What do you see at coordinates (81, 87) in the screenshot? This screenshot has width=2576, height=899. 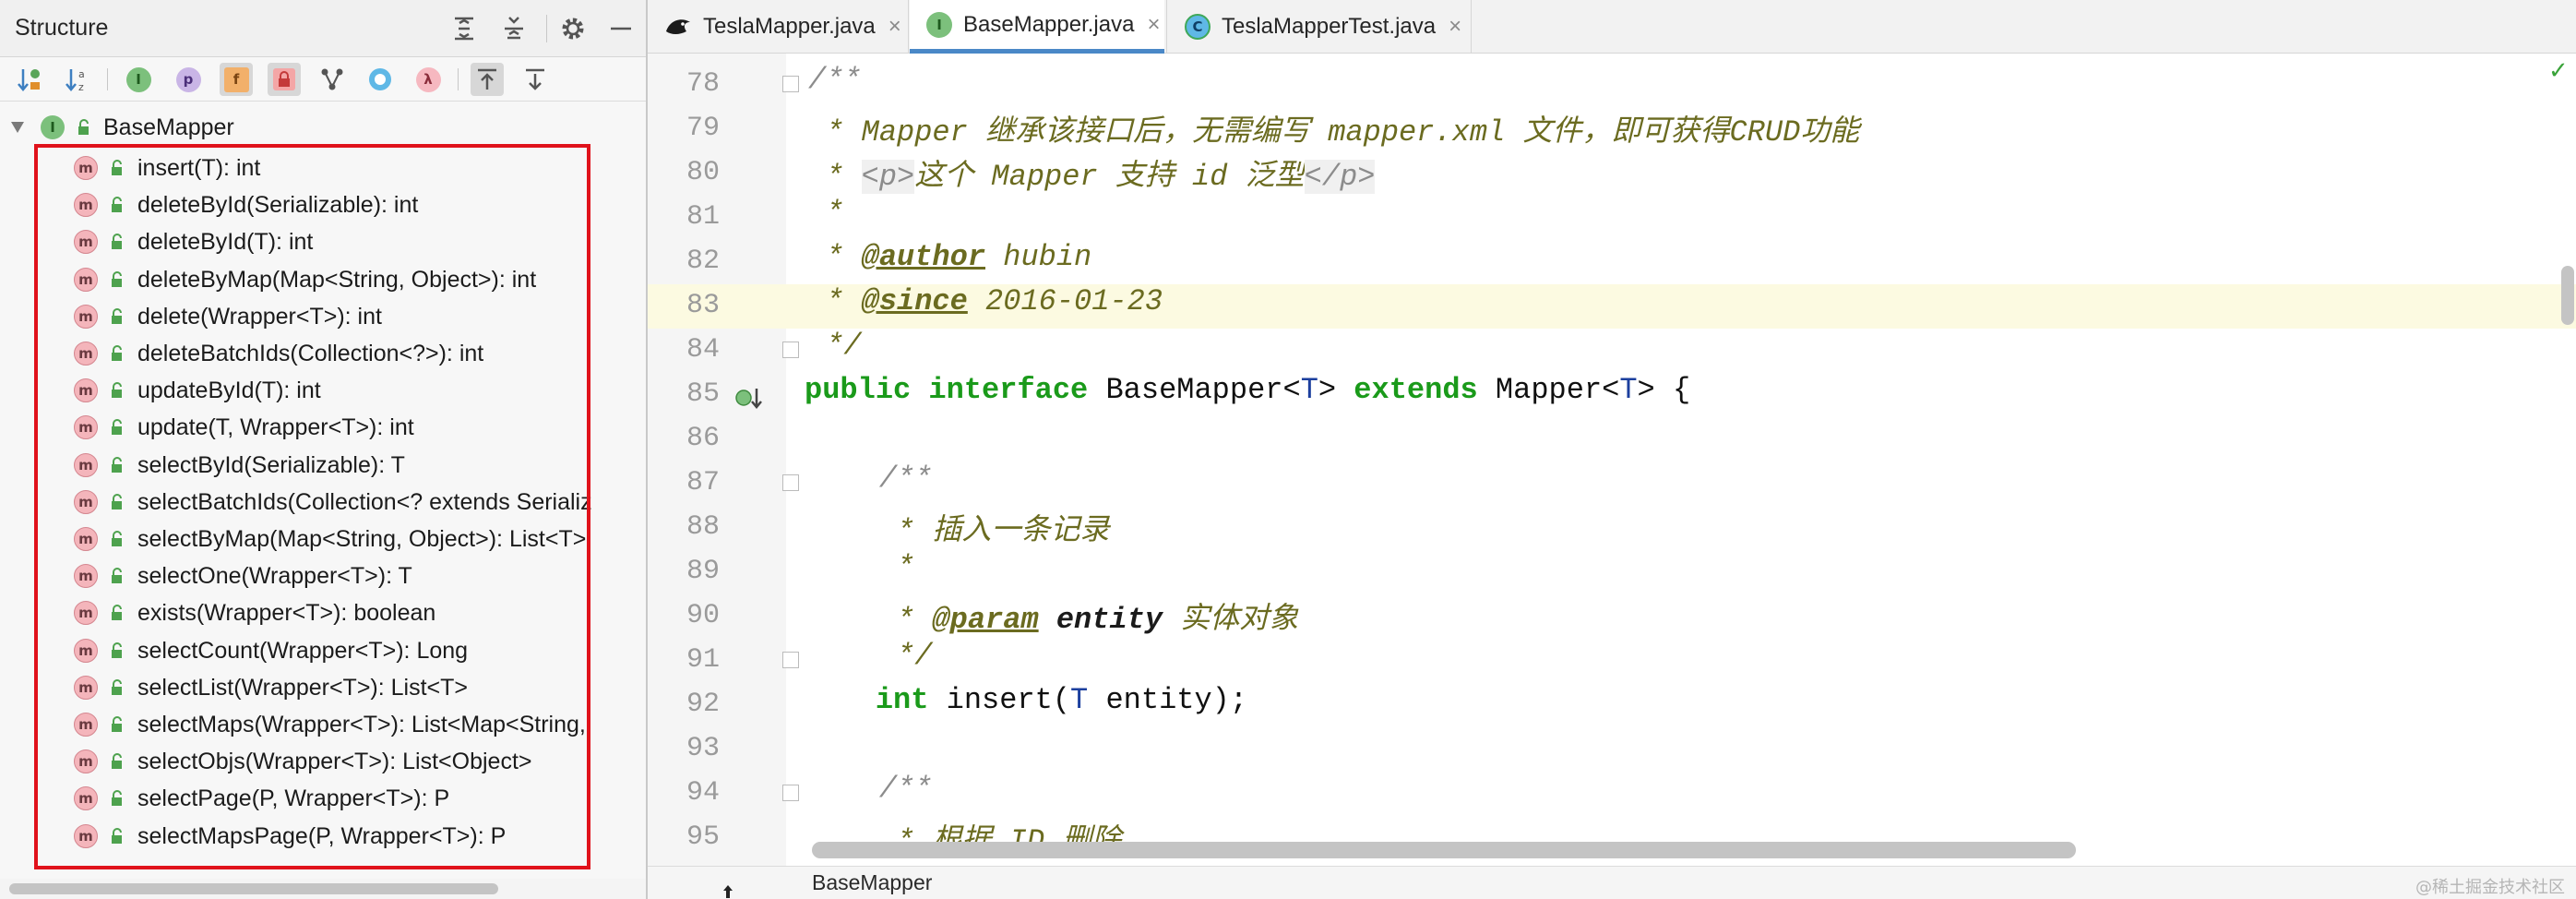 I see `svg-text: z` at bounding box center [81, 87].